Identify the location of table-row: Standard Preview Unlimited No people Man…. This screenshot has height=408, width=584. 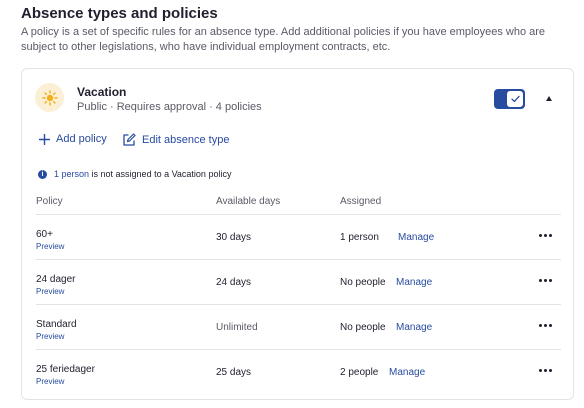
(298, 327).